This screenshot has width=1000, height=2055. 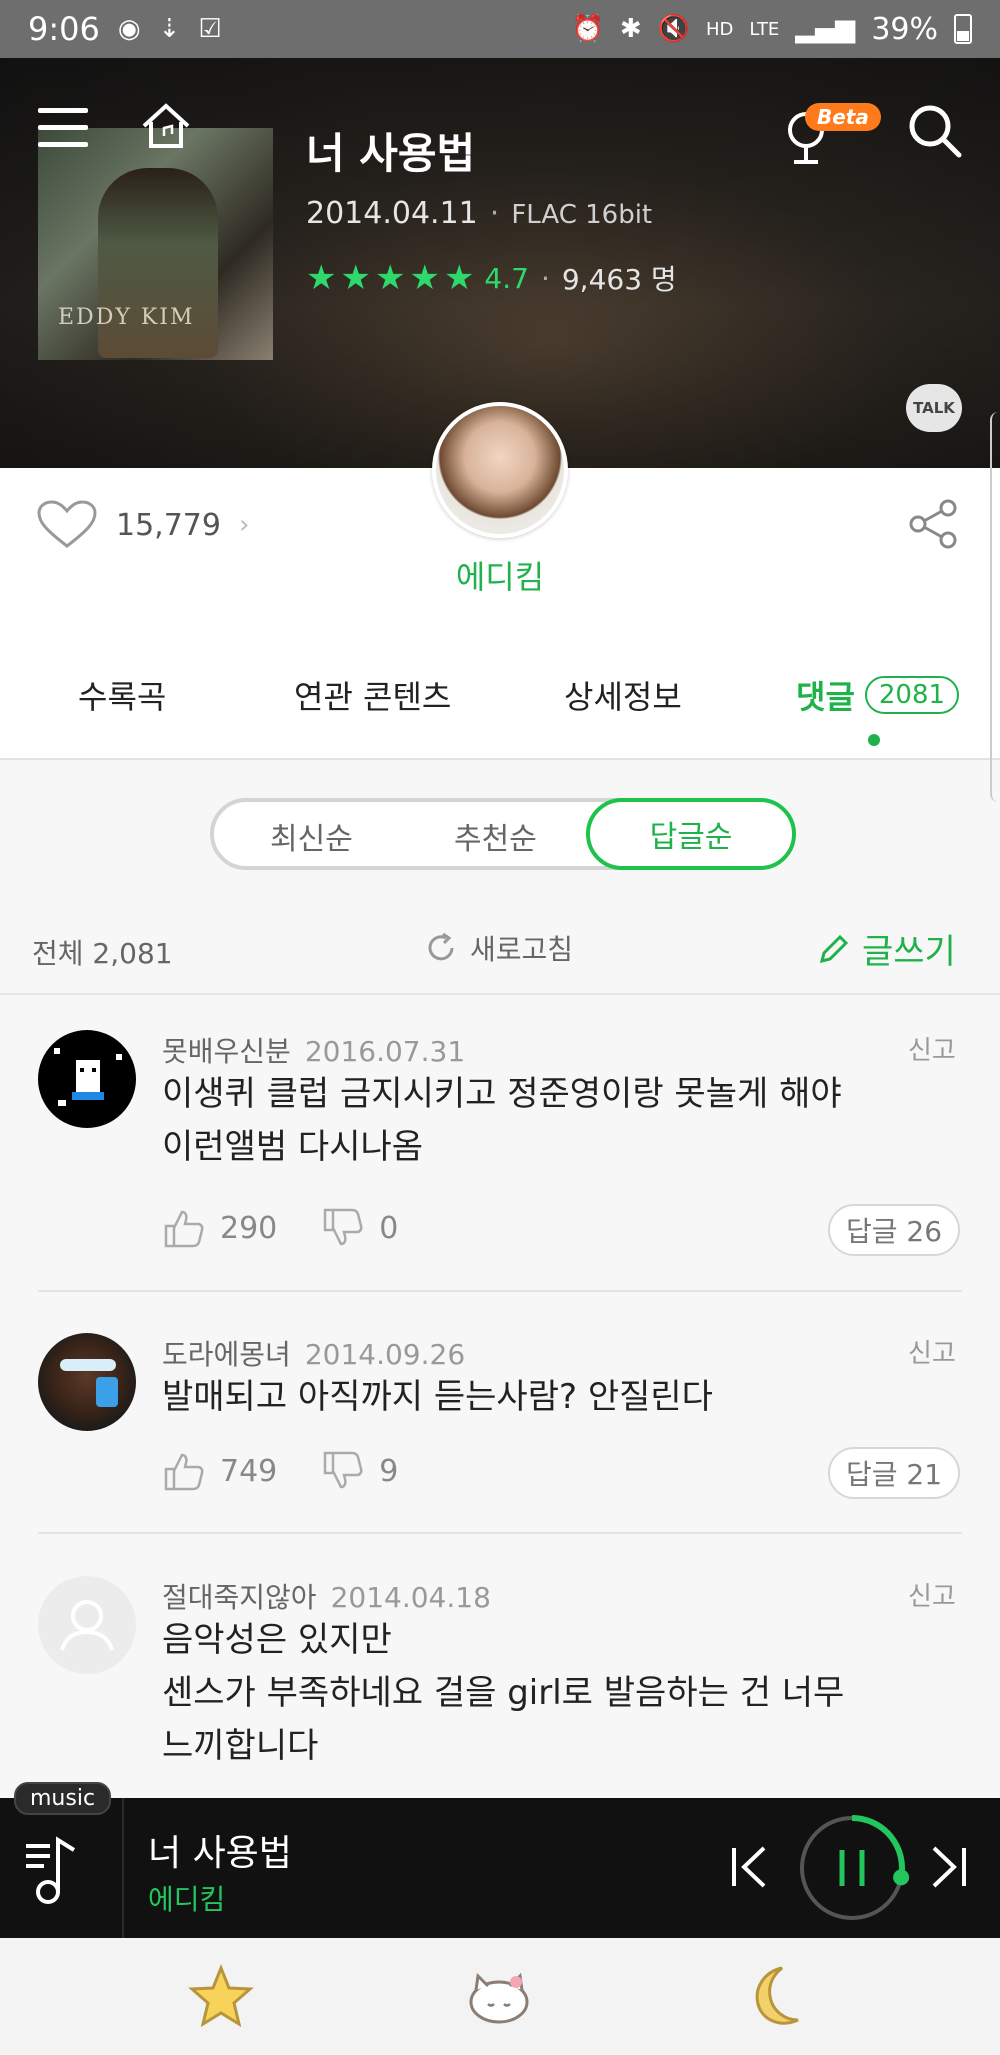 What do you see at coordinates (502, 1120) in the screenshot?
I see `comment-text: 이생퀴 클럽 금지시키고 정준영이랑 못놀게 해야 이런앨범 다시나옴` at bounding box center [502, 1120].